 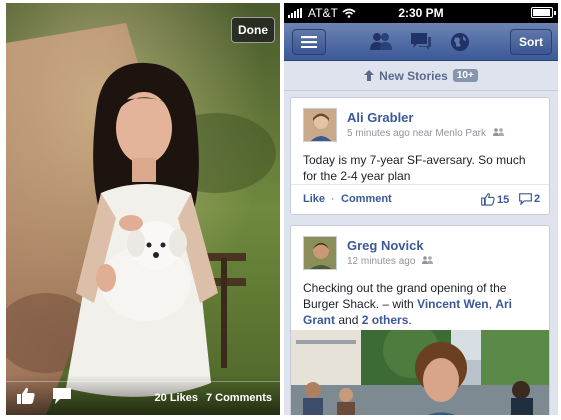 I want to click on comment-count-icon, so click(x=525, y=199).